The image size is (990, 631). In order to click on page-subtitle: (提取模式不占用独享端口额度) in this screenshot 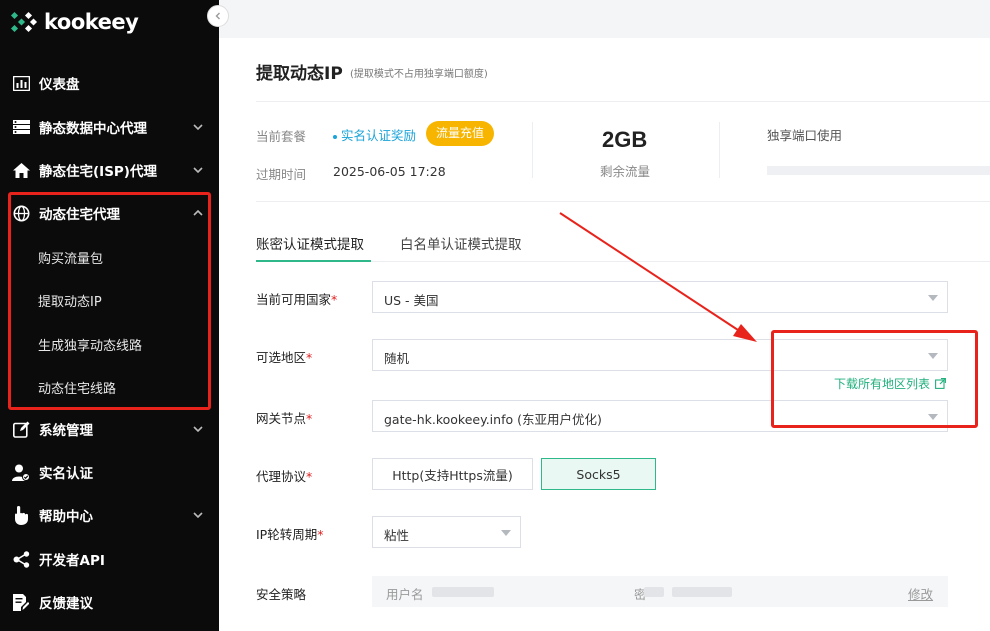, I will do `click(419, 74)`.